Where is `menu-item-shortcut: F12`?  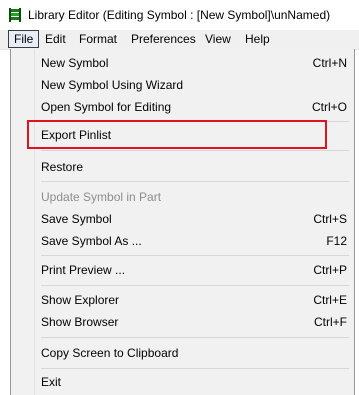 menu-item-shortcut: F12 is located at coordinates (336, 241).